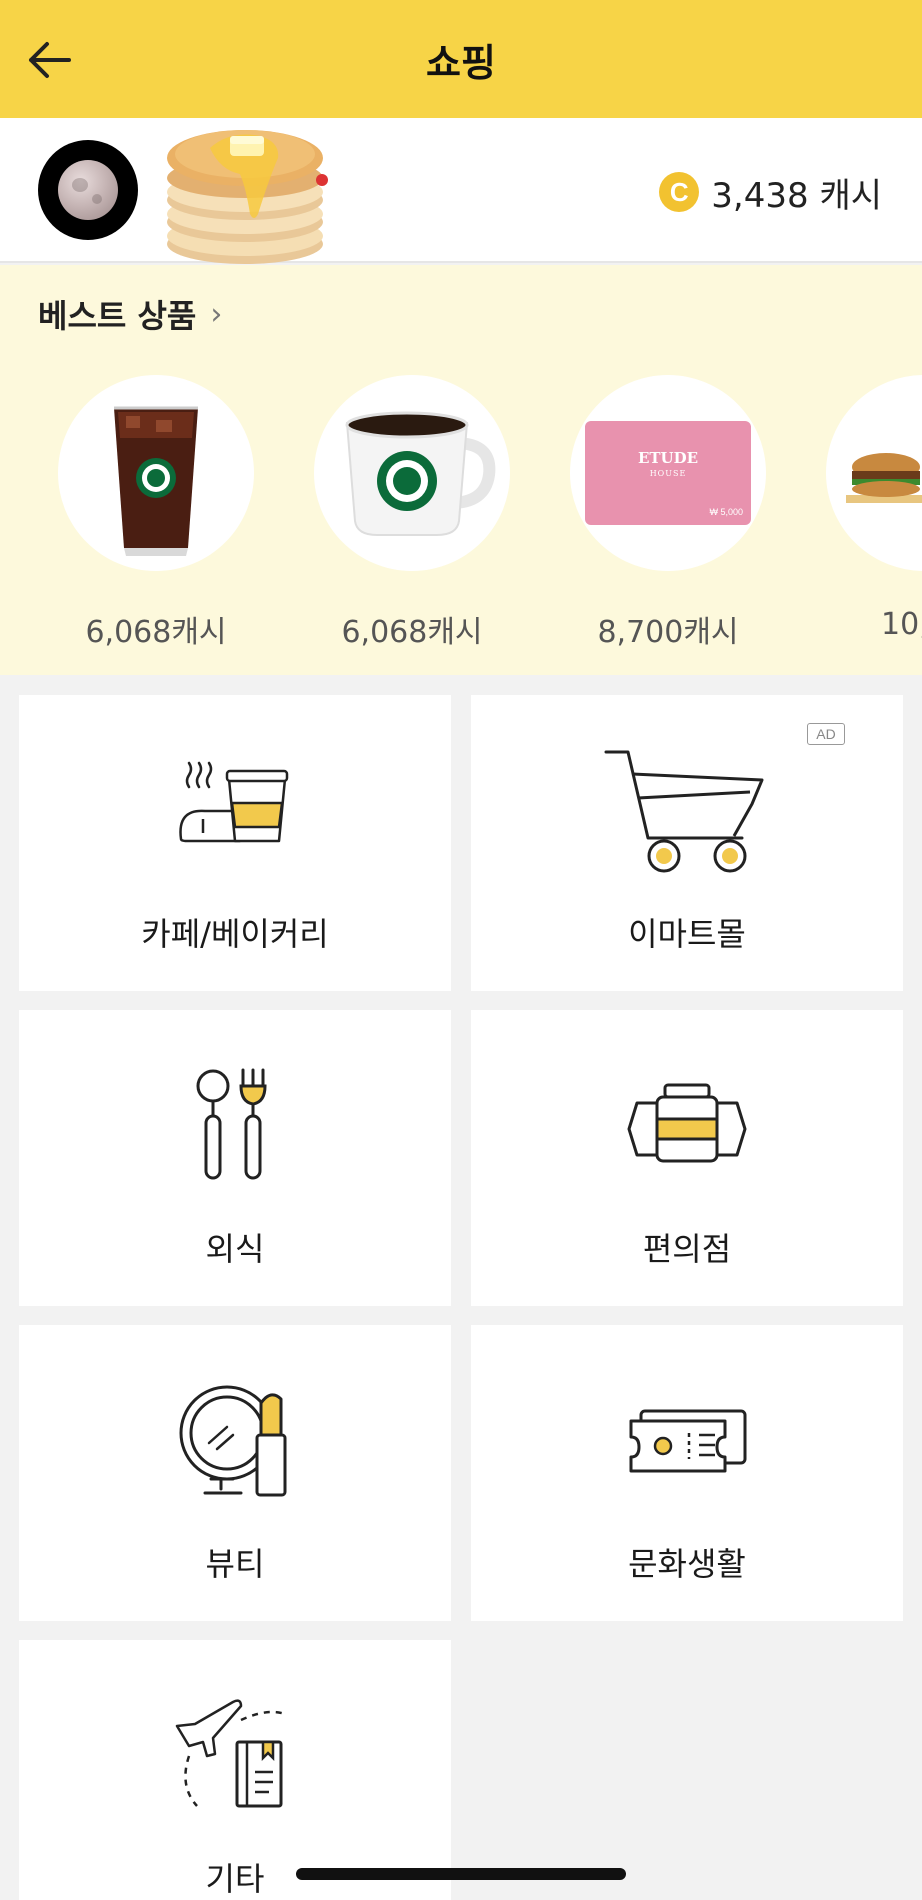 The height and width of the screenshot is (1900, 922). Describe the element at coordinates (688, 1441) in the screenshot. I see `ticket-icon` at that location.